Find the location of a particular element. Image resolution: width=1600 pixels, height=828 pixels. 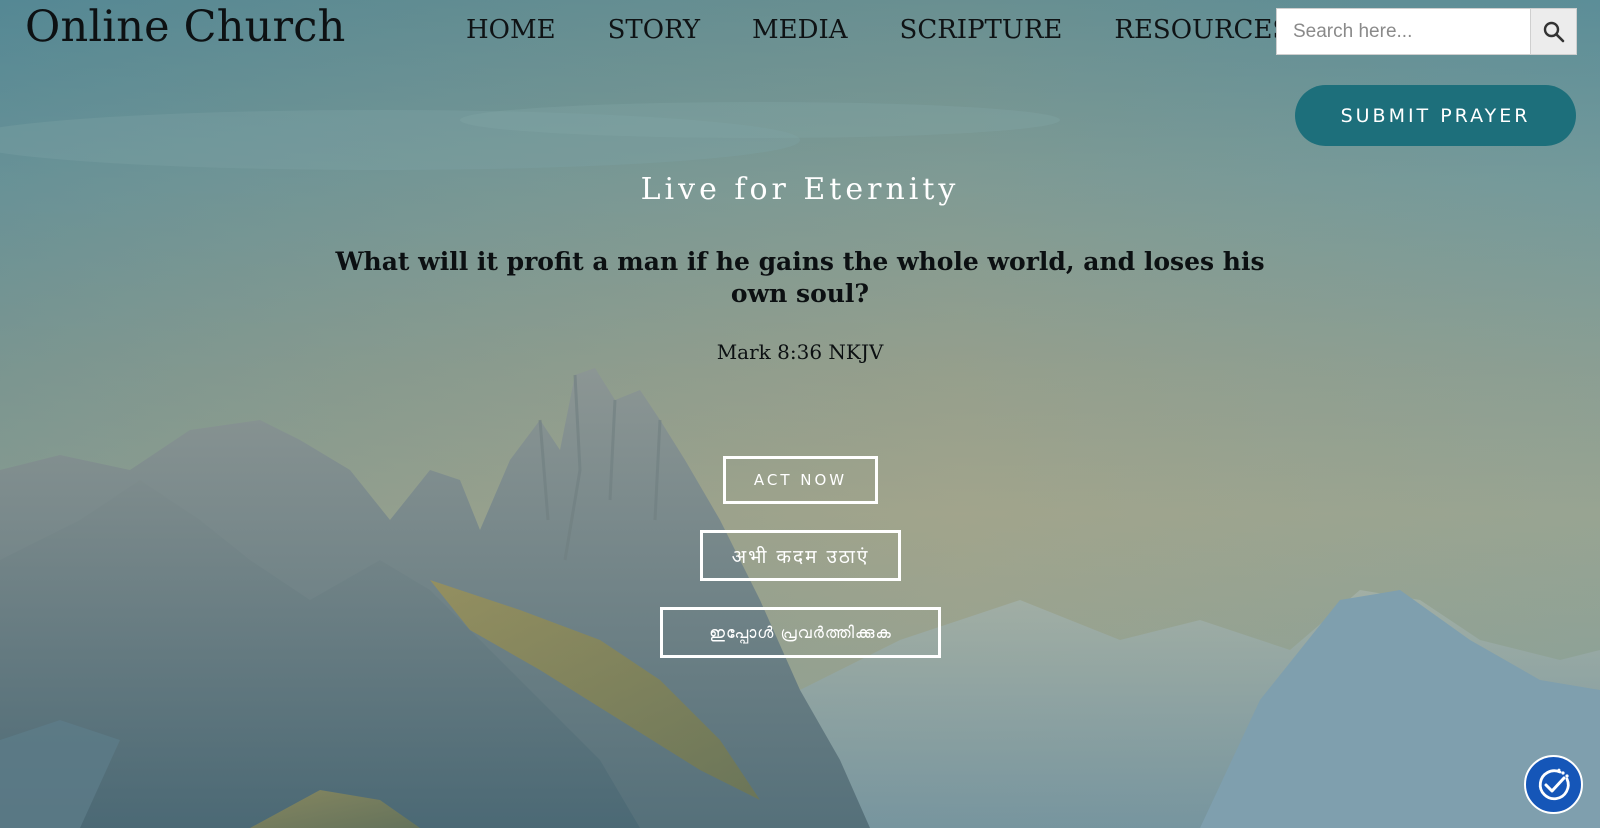

search-button is located at coordinates (1553, 31).